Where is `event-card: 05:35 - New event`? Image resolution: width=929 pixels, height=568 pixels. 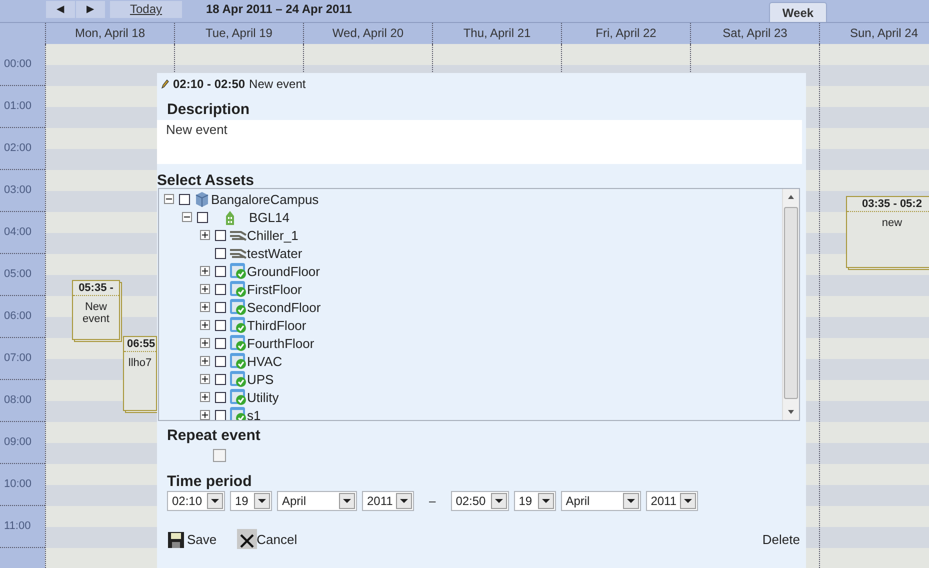 event-card: 05:35 - New event is located at coordinates (96, 310).